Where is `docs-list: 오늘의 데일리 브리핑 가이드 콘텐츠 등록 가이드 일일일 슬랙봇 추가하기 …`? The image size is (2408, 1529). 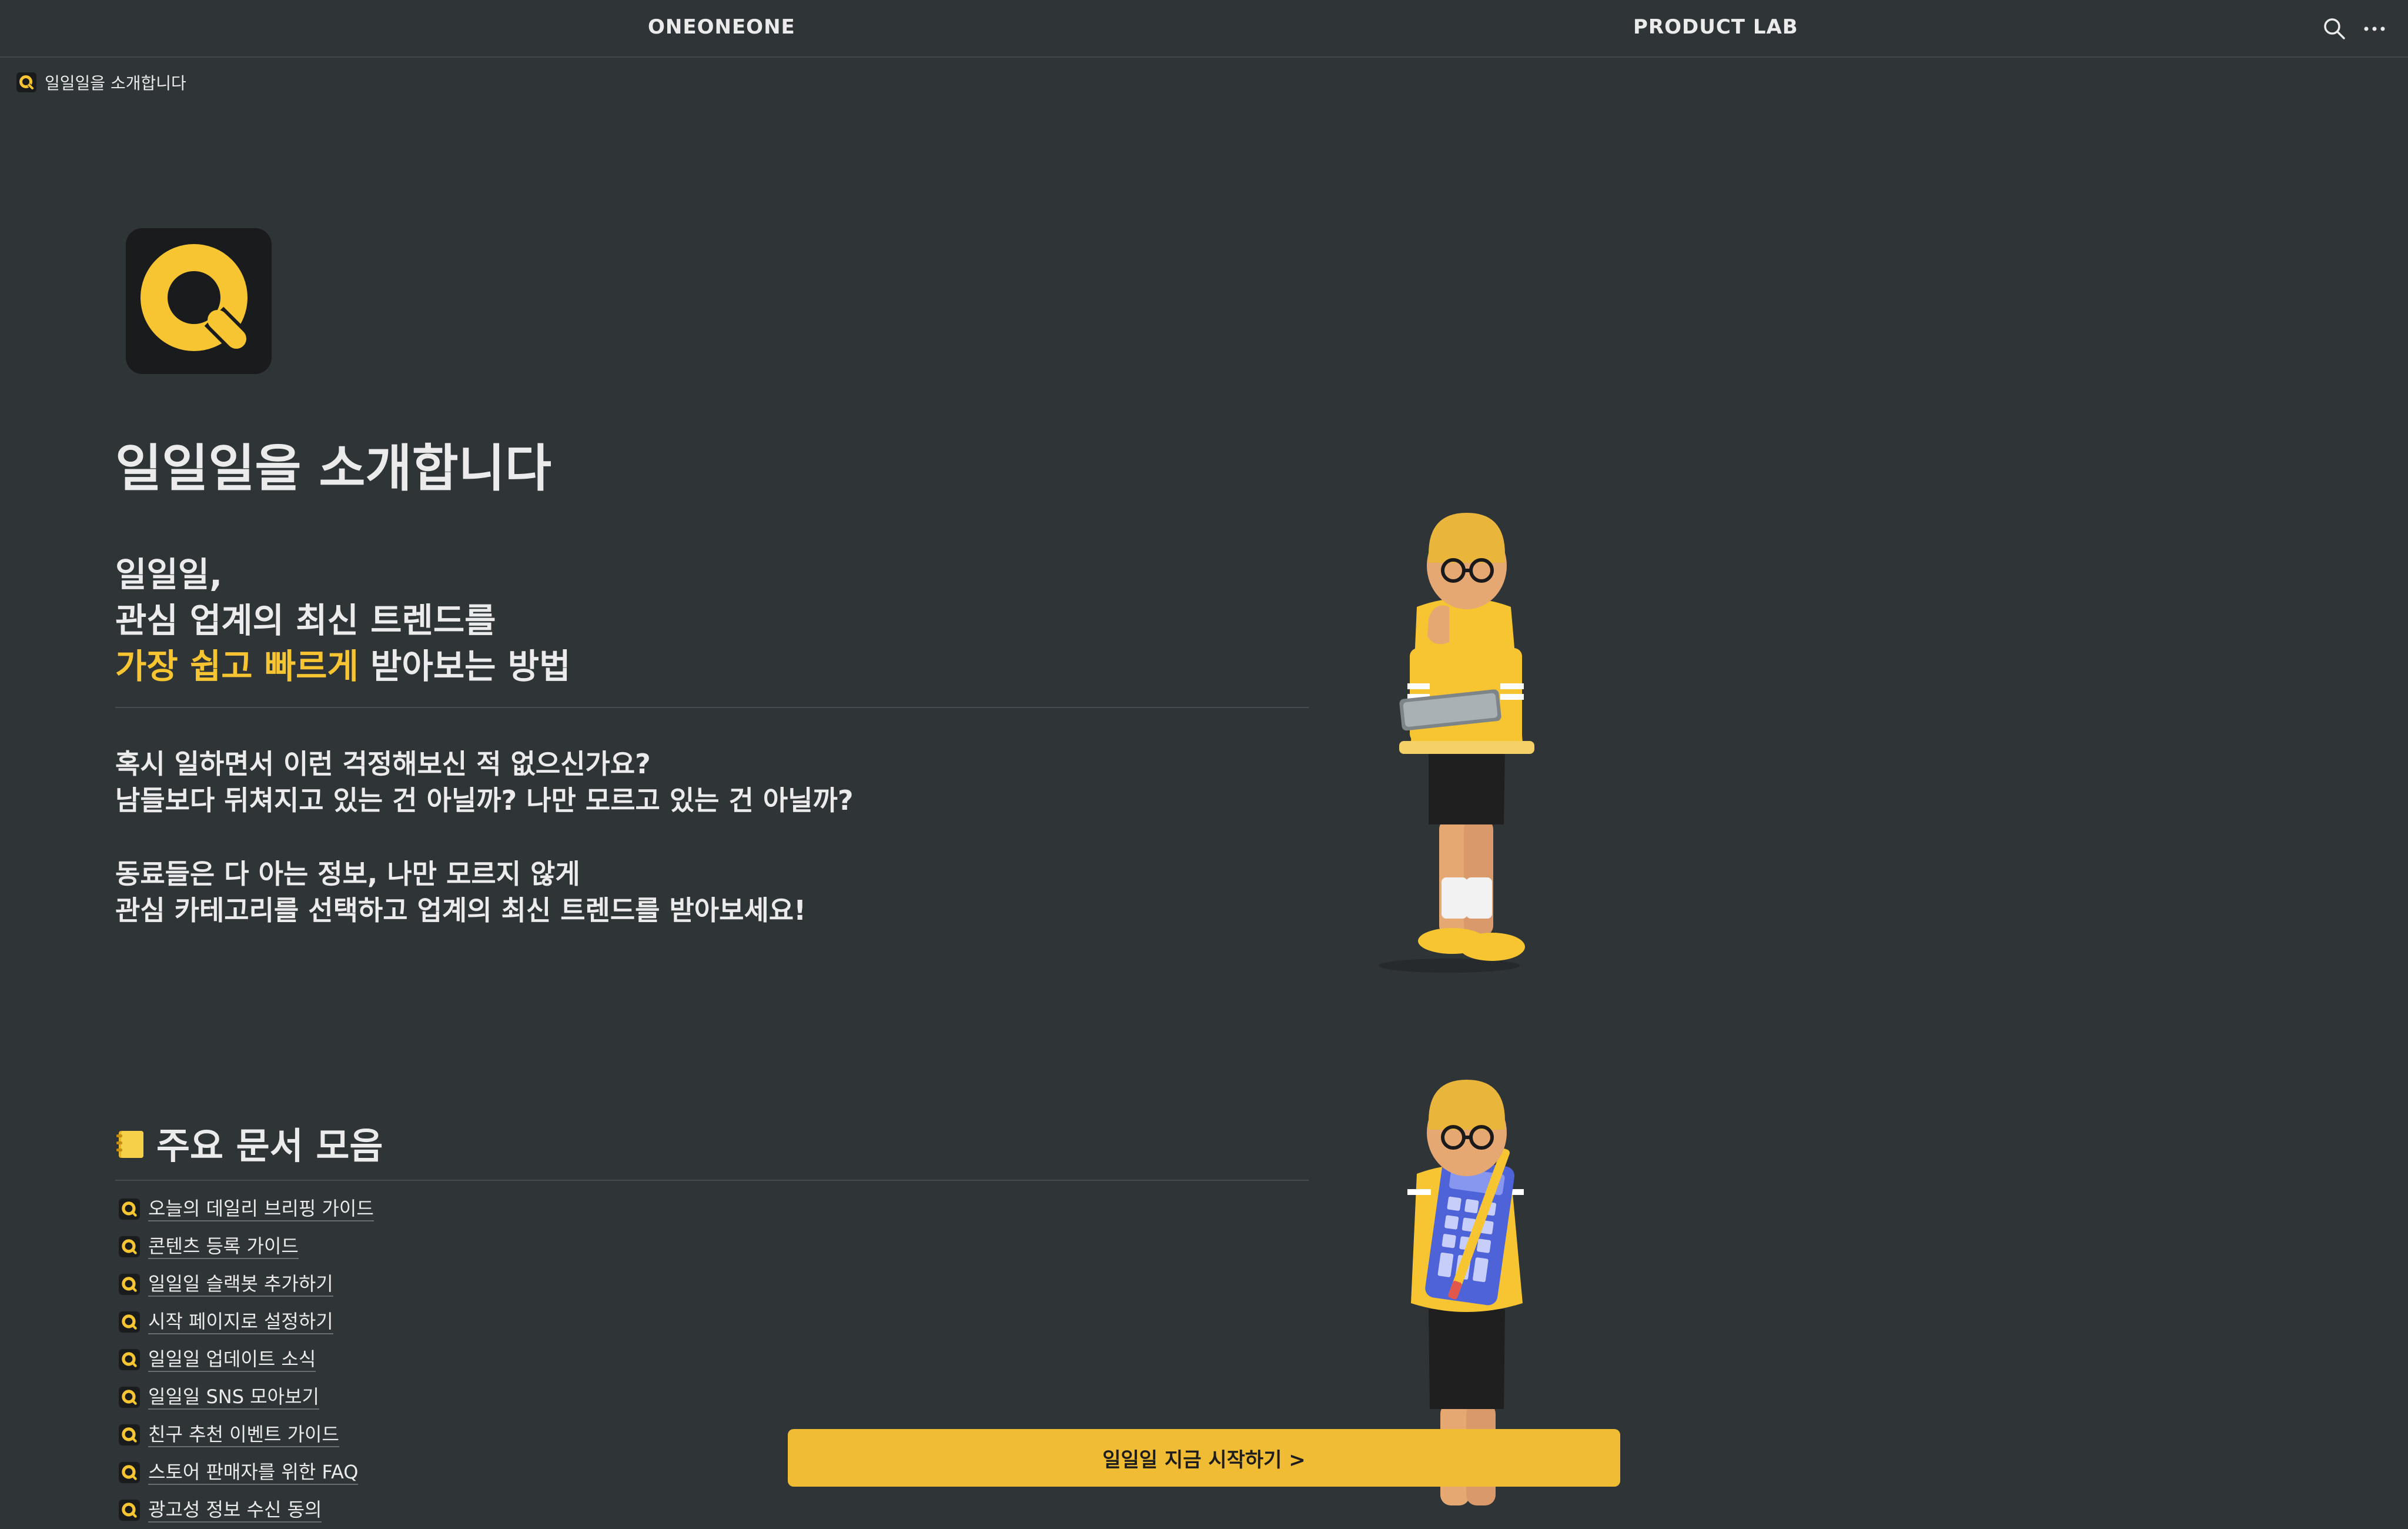 docs-list: 오늘의 데일리 브리핑 가이드 콘텐츠 등록 가이드 일일일 슬랙봇 추가하기 … is located at coordinates (244, 1359).